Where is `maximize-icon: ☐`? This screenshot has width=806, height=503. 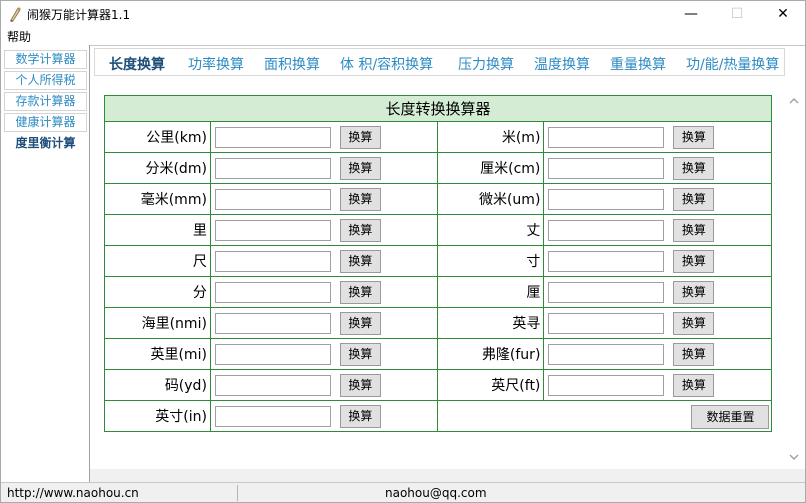 maximize-icon: ☐ is located at coordinates (737, 14).